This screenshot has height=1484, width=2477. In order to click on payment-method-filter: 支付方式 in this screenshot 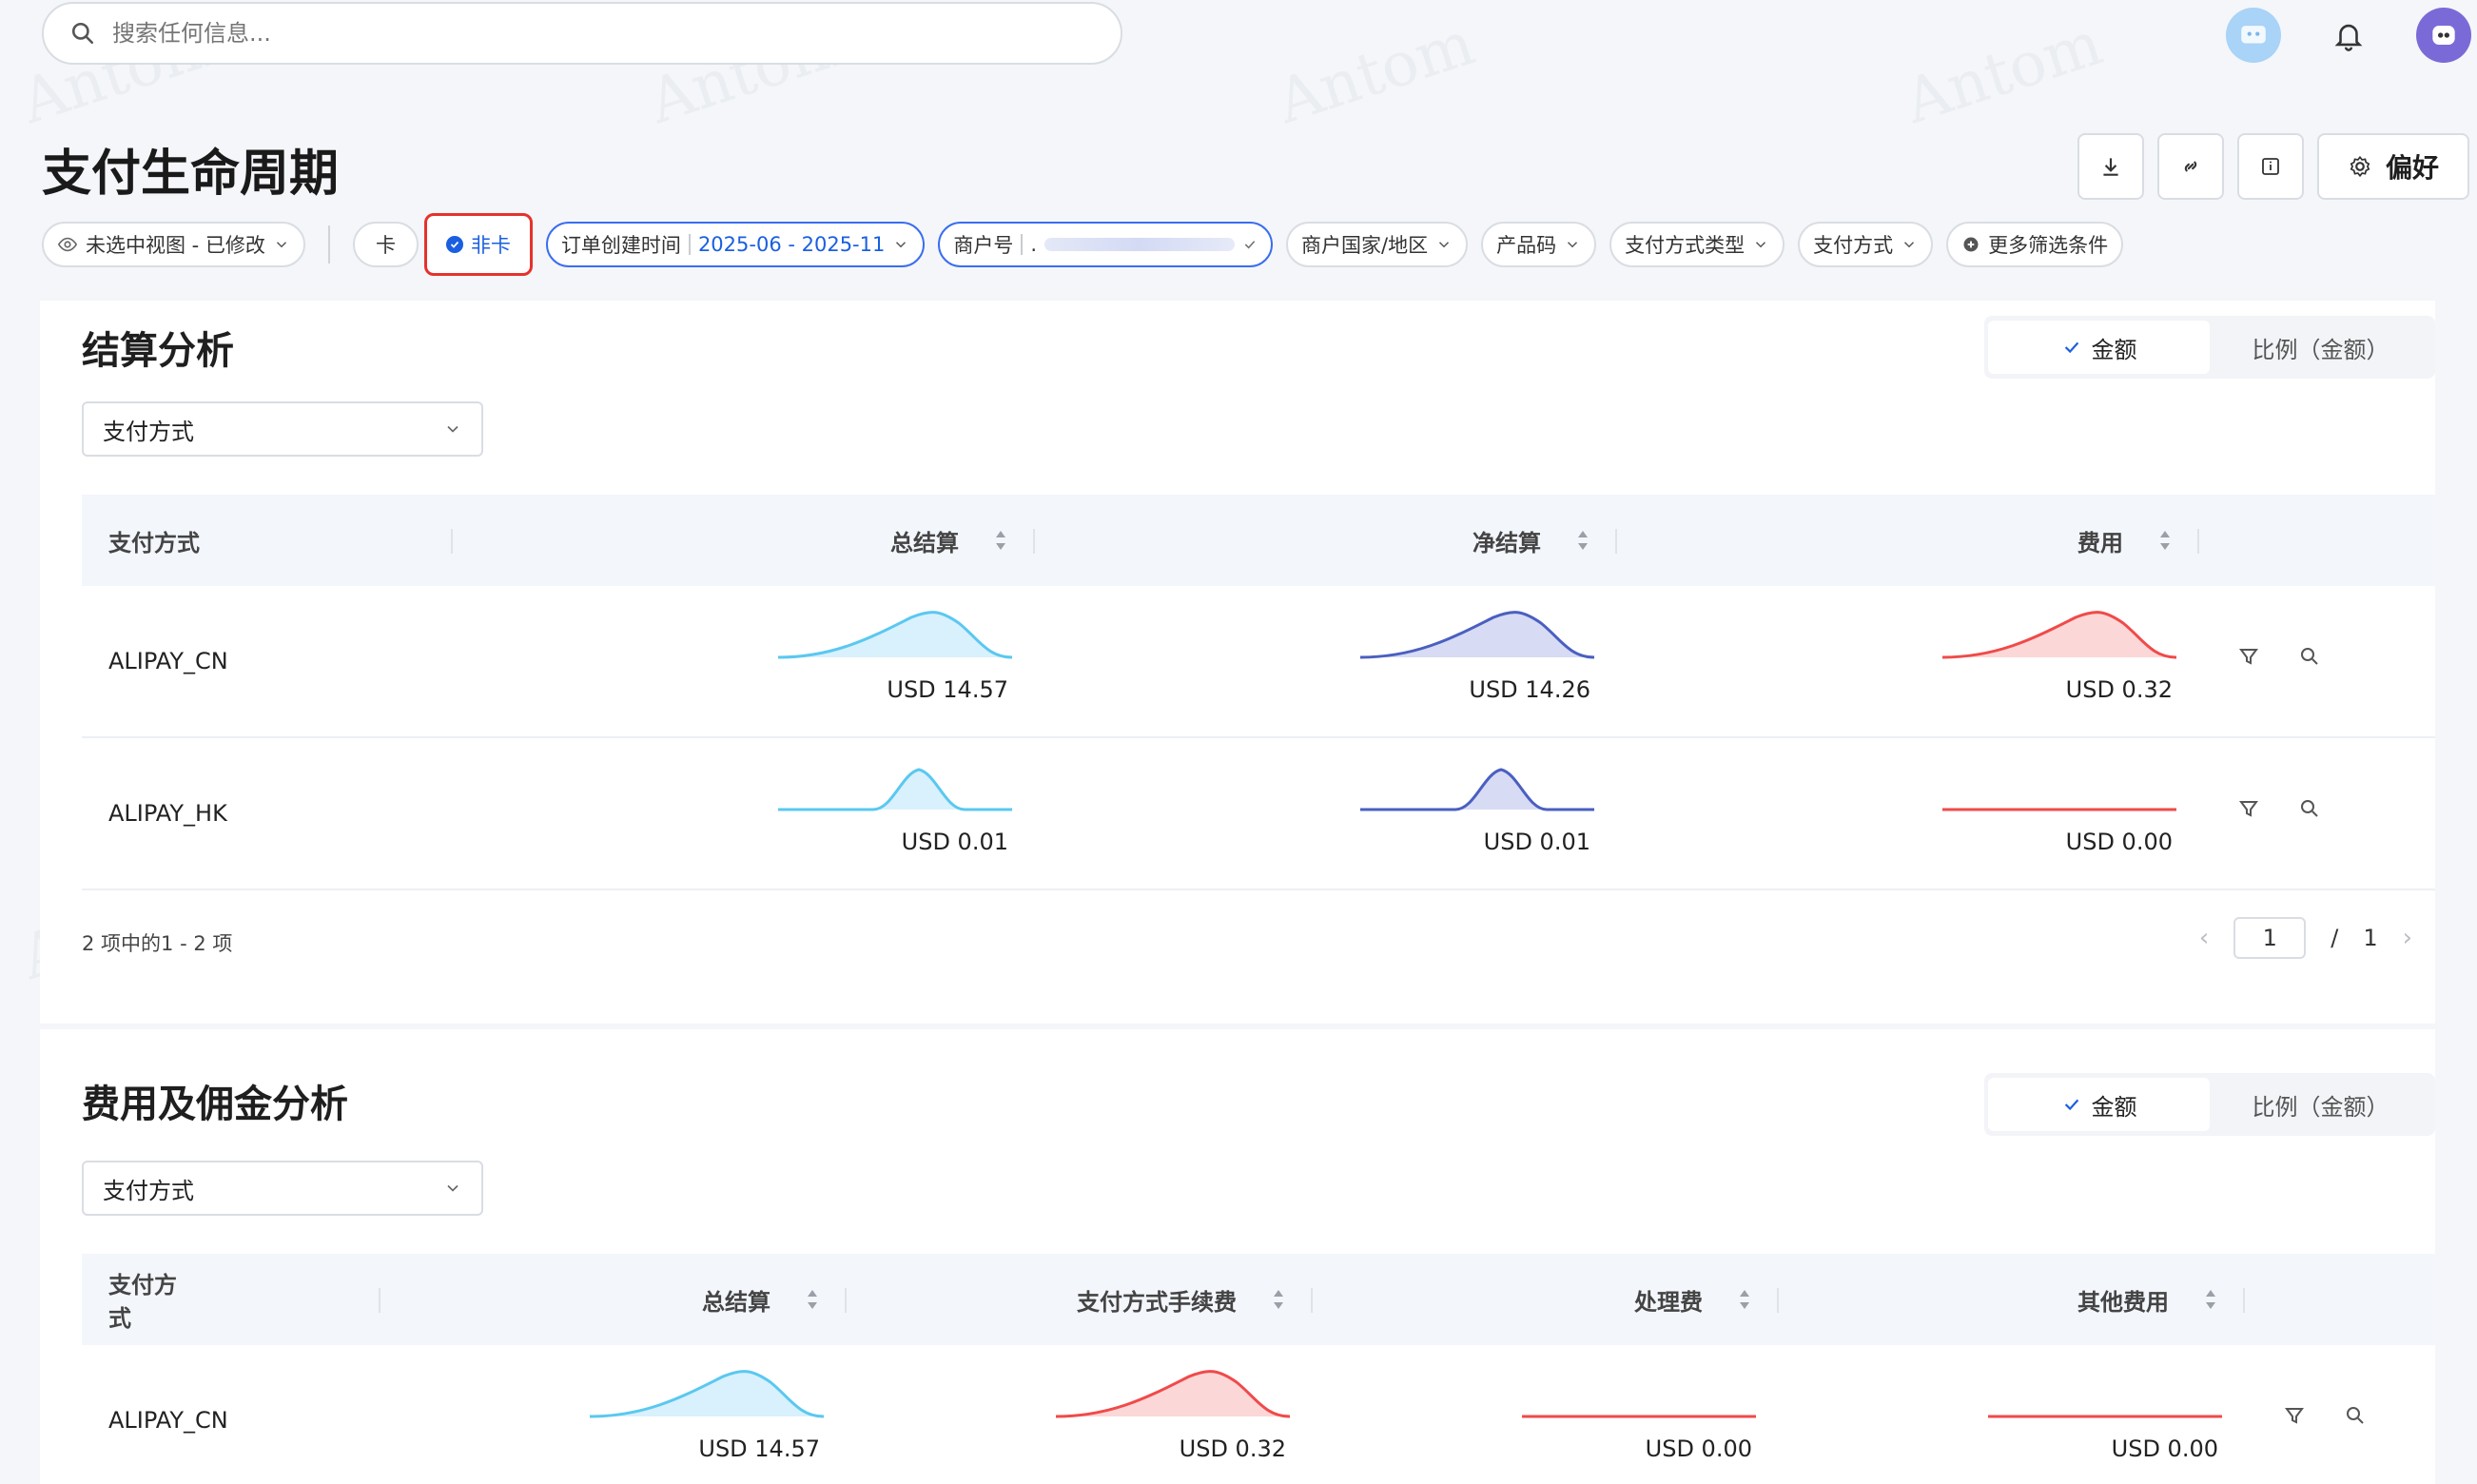, I will do `click(1866, 244)`.